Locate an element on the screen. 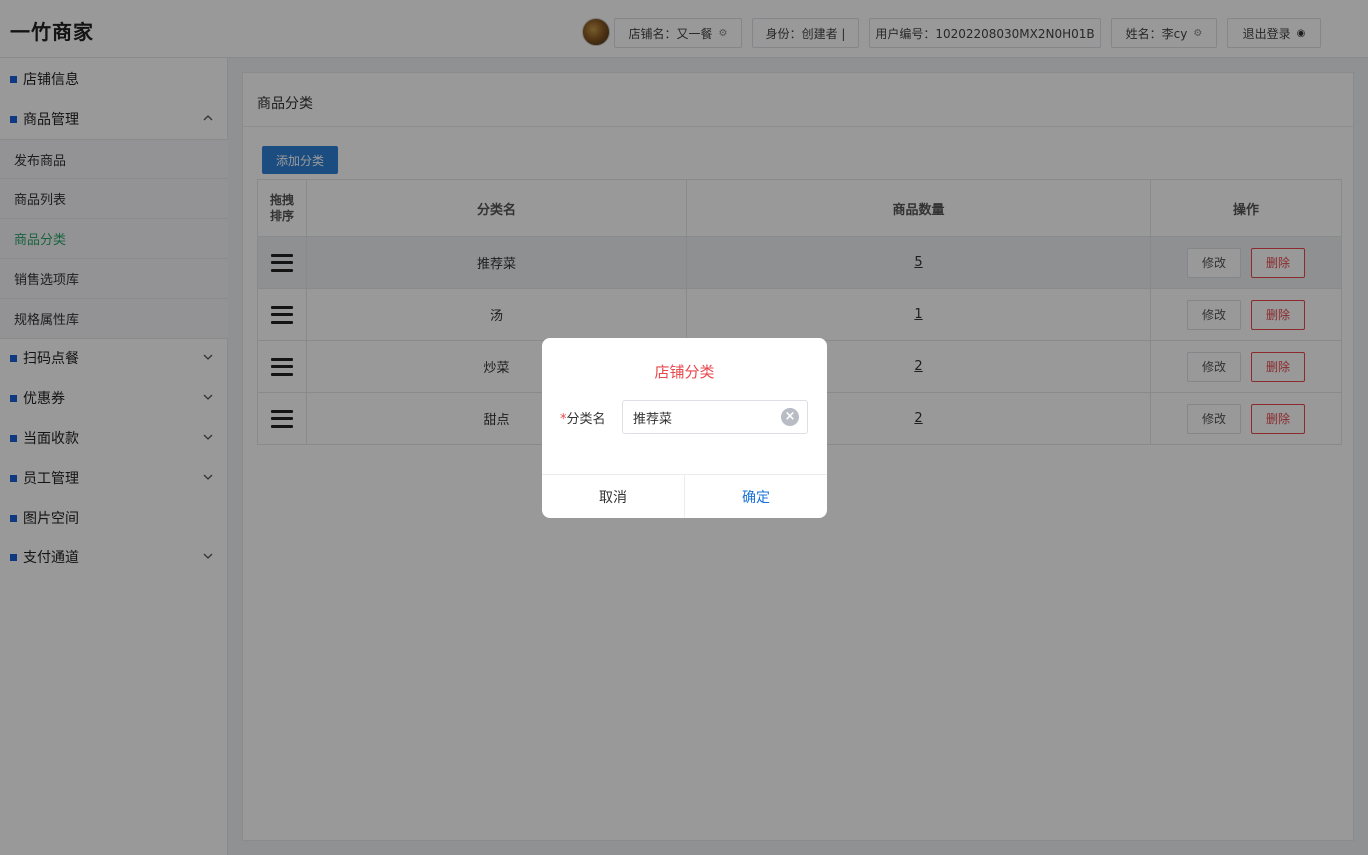 This screenshot has width=1368, height=855. category-name-label: *分类名 is located at coordinates (583, 417).